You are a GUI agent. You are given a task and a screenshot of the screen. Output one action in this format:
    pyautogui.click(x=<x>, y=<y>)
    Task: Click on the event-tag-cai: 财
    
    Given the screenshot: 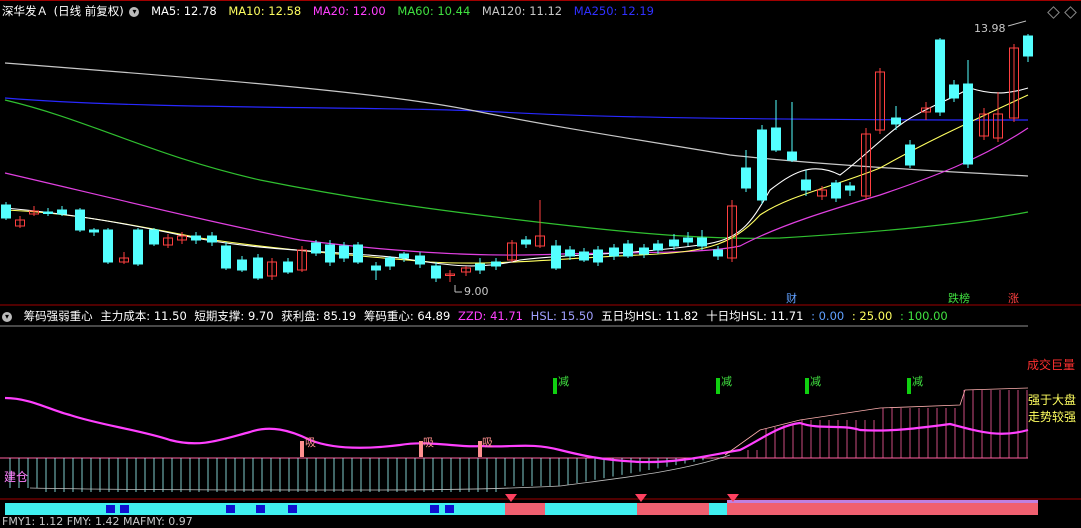 What is the action you would take?
    pyautogui.click(x=791, y=298)
    